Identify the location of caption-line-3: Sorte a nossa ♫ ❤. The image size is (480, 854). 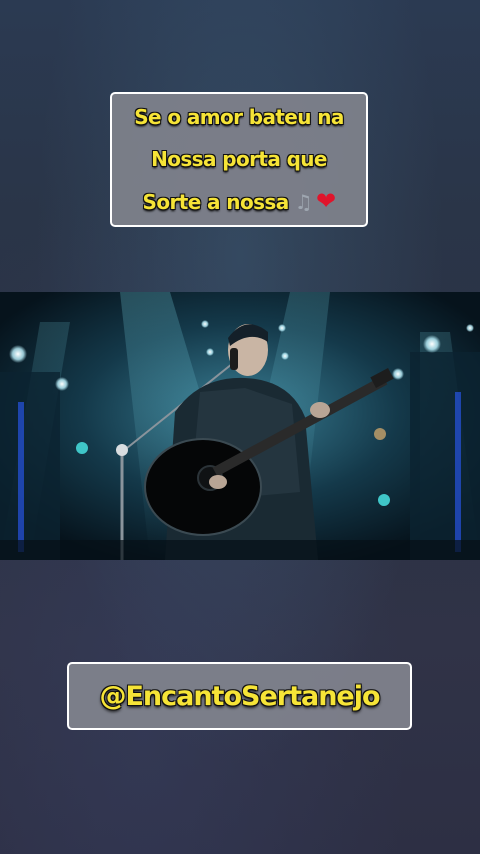
(239, 201).